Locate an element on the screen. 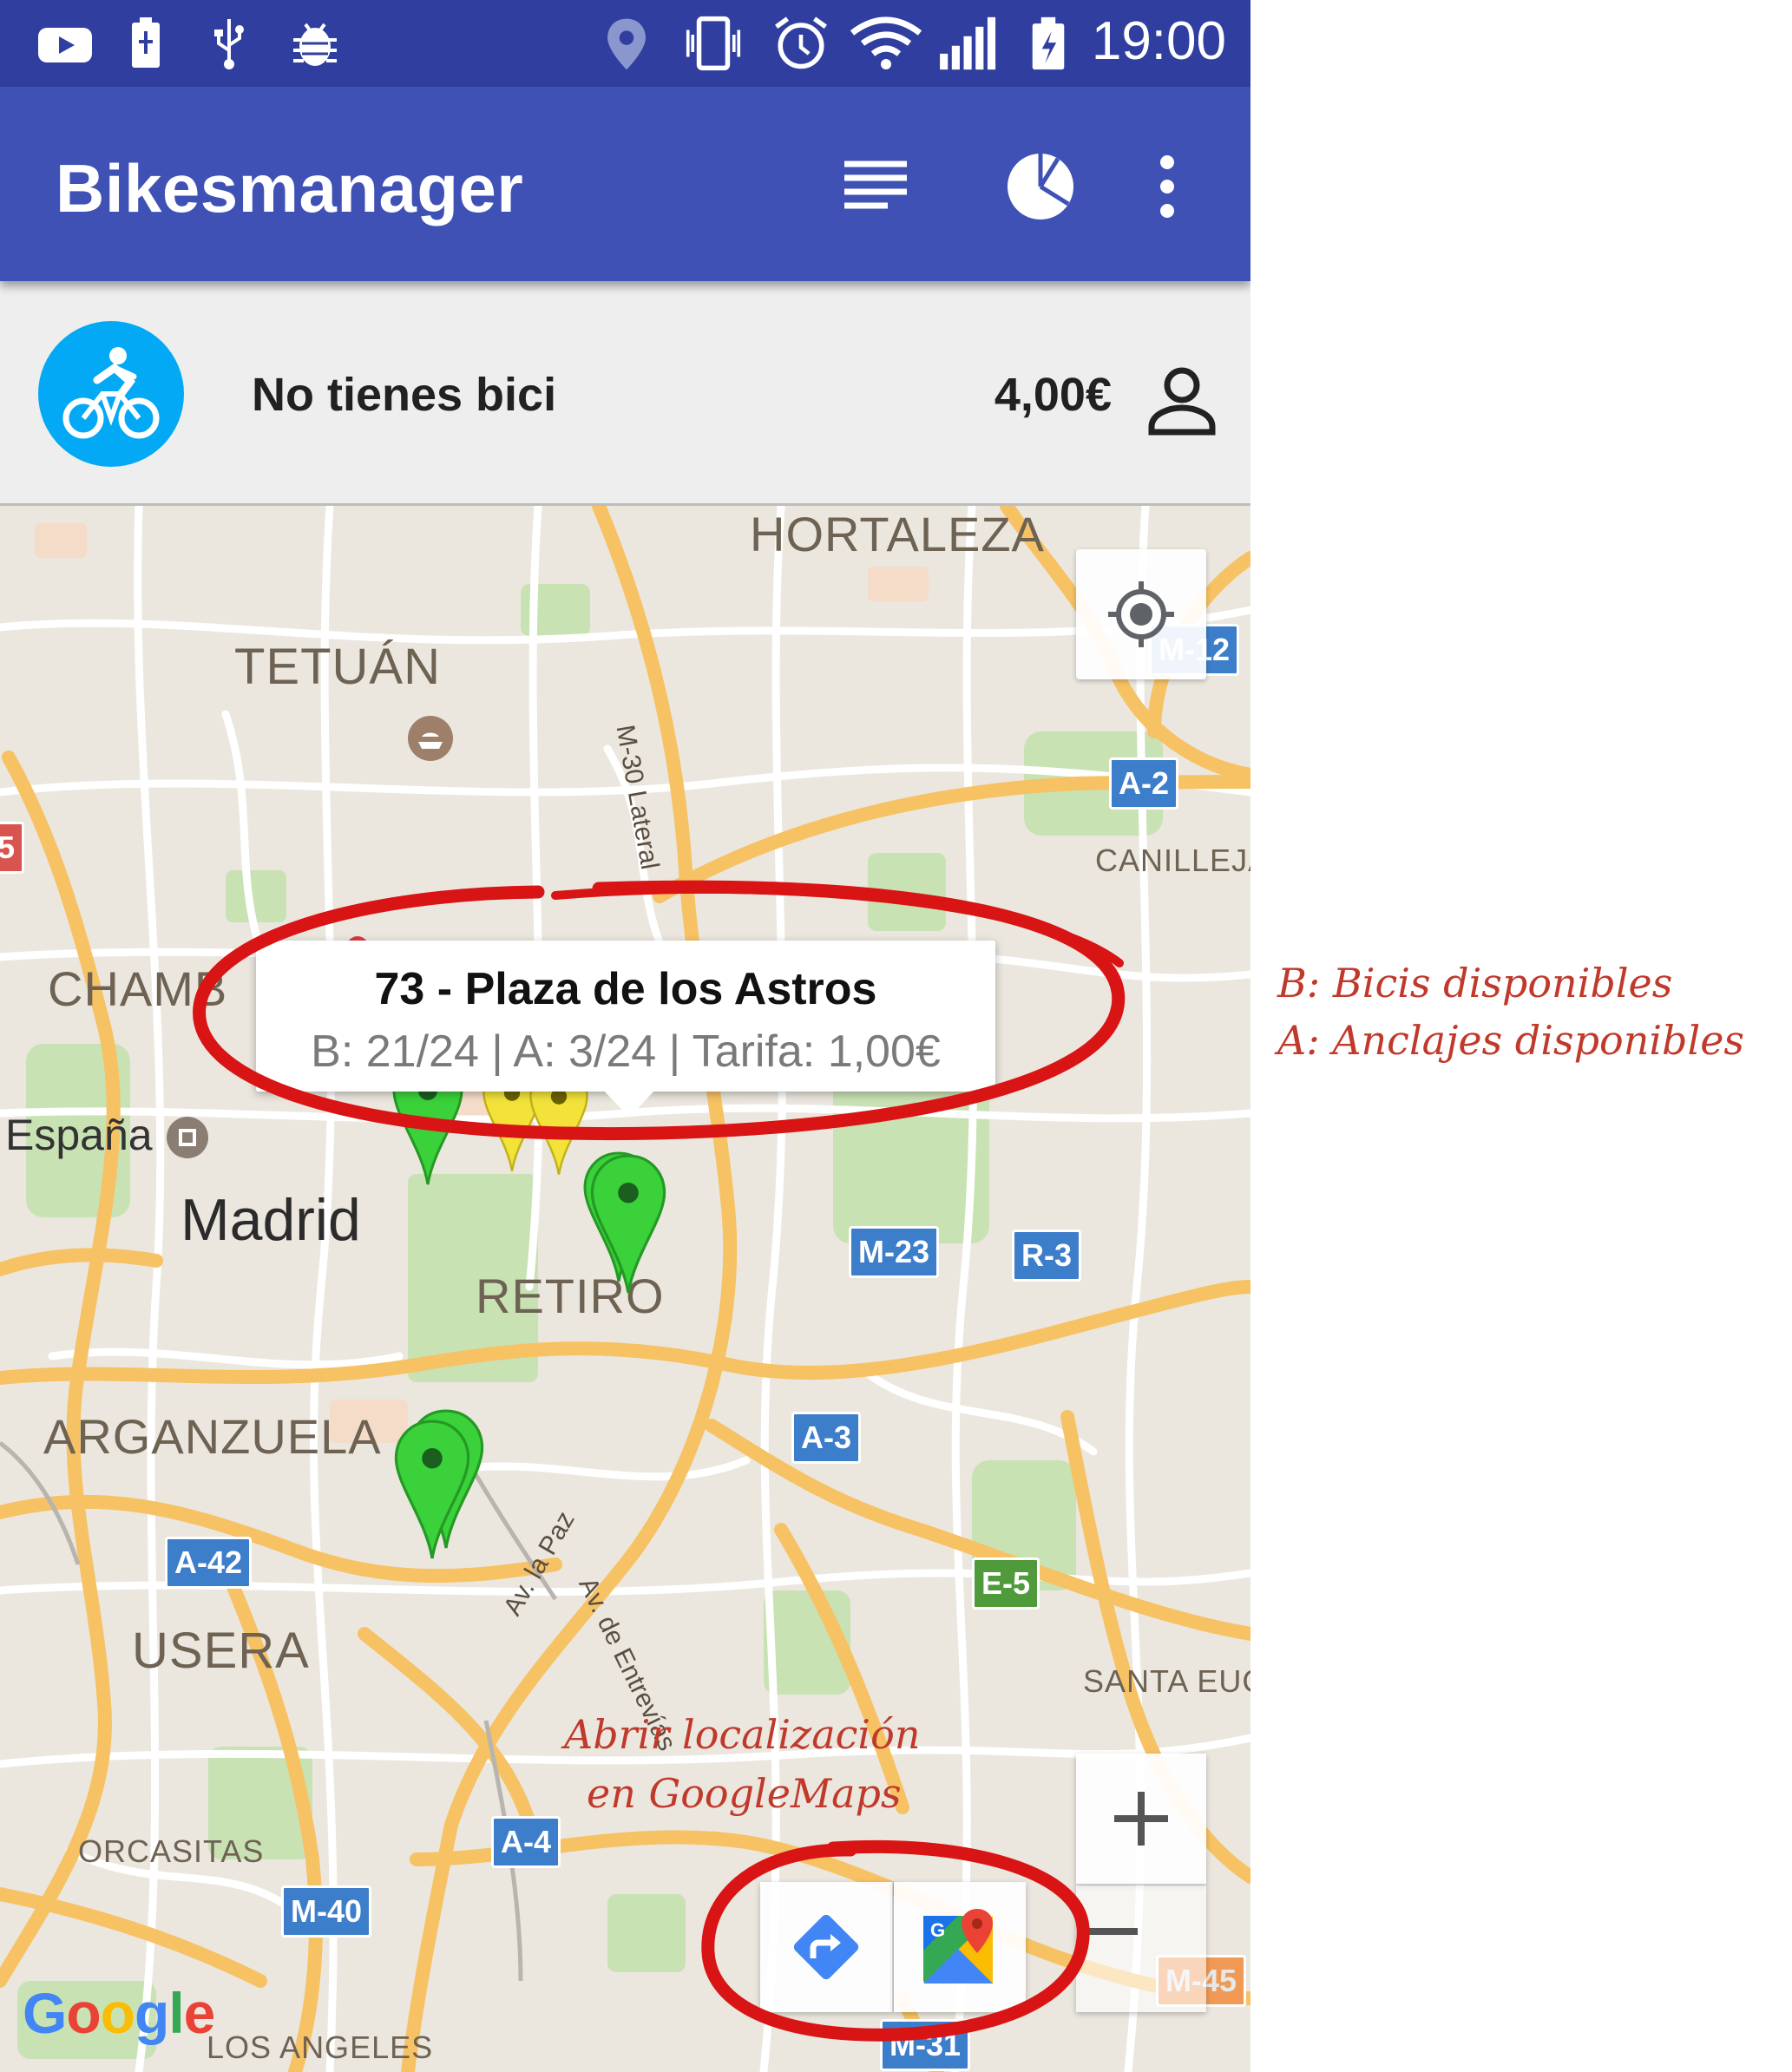 The image size is (1792, 2072). zoom-in-button is located at coordinates (1141, 1819).